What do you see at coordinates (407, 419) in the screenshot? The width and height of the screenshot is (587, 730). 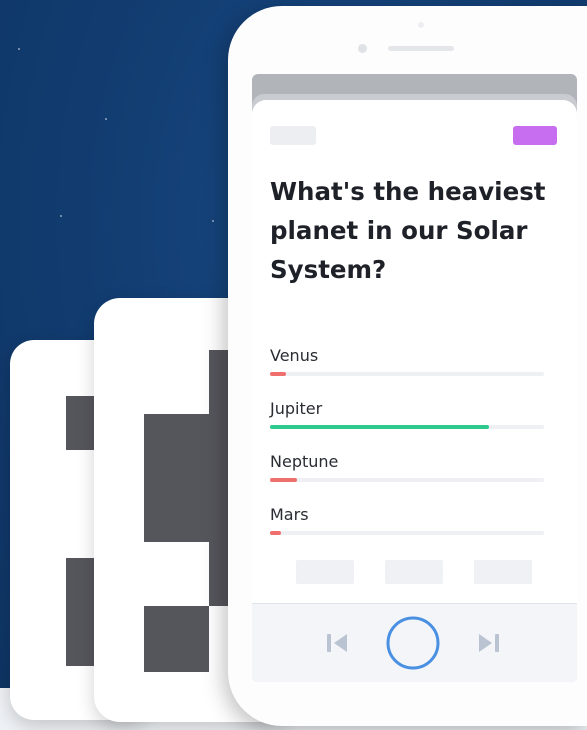 I see `answer-option: Jupiter` at bounding box center [407, 419].